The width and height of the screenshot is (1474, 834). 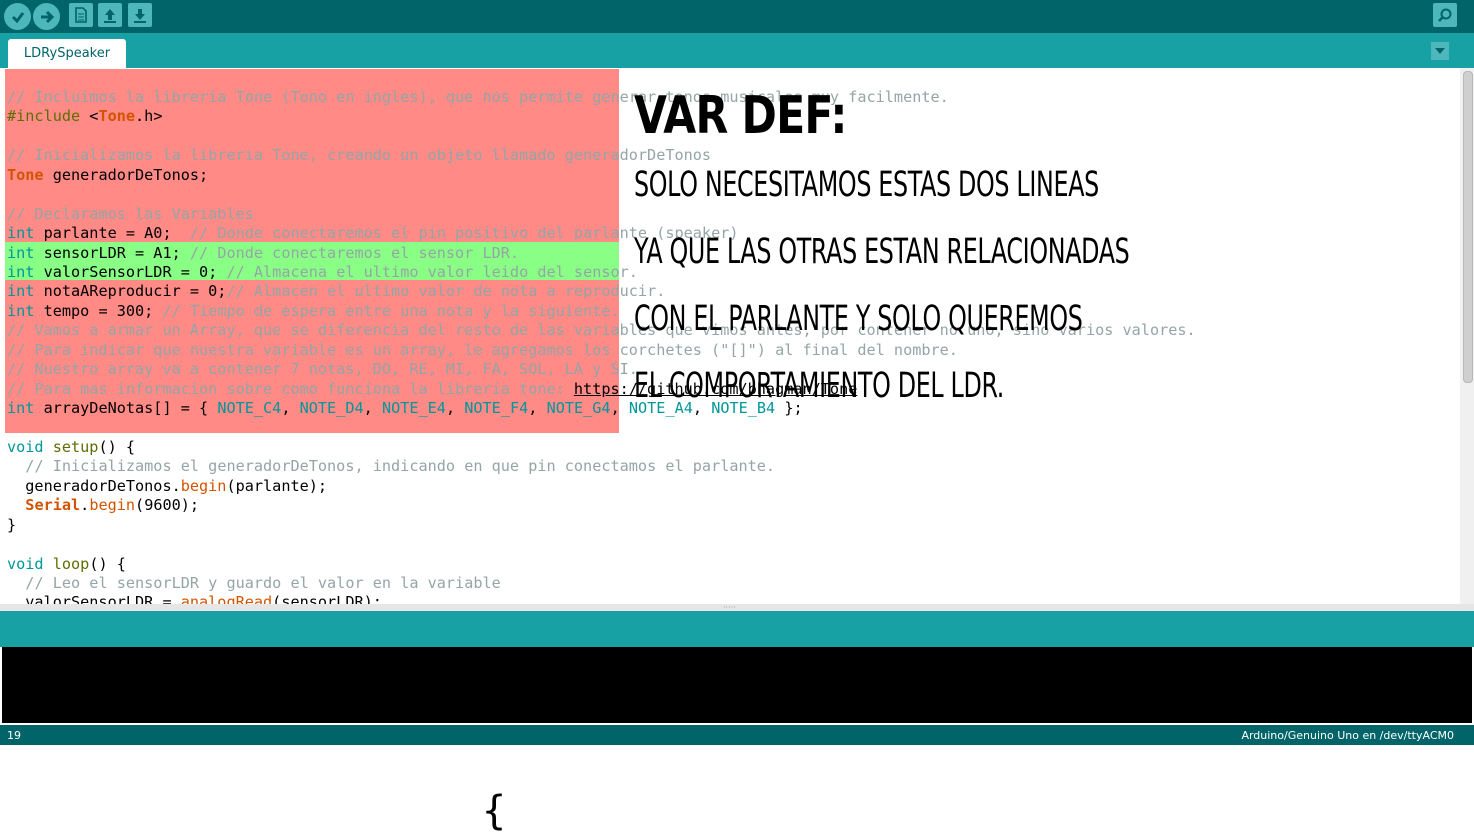 I want to click on code-line: generadorDeTonos.begin(parlante);, so click(x=601, y=486).